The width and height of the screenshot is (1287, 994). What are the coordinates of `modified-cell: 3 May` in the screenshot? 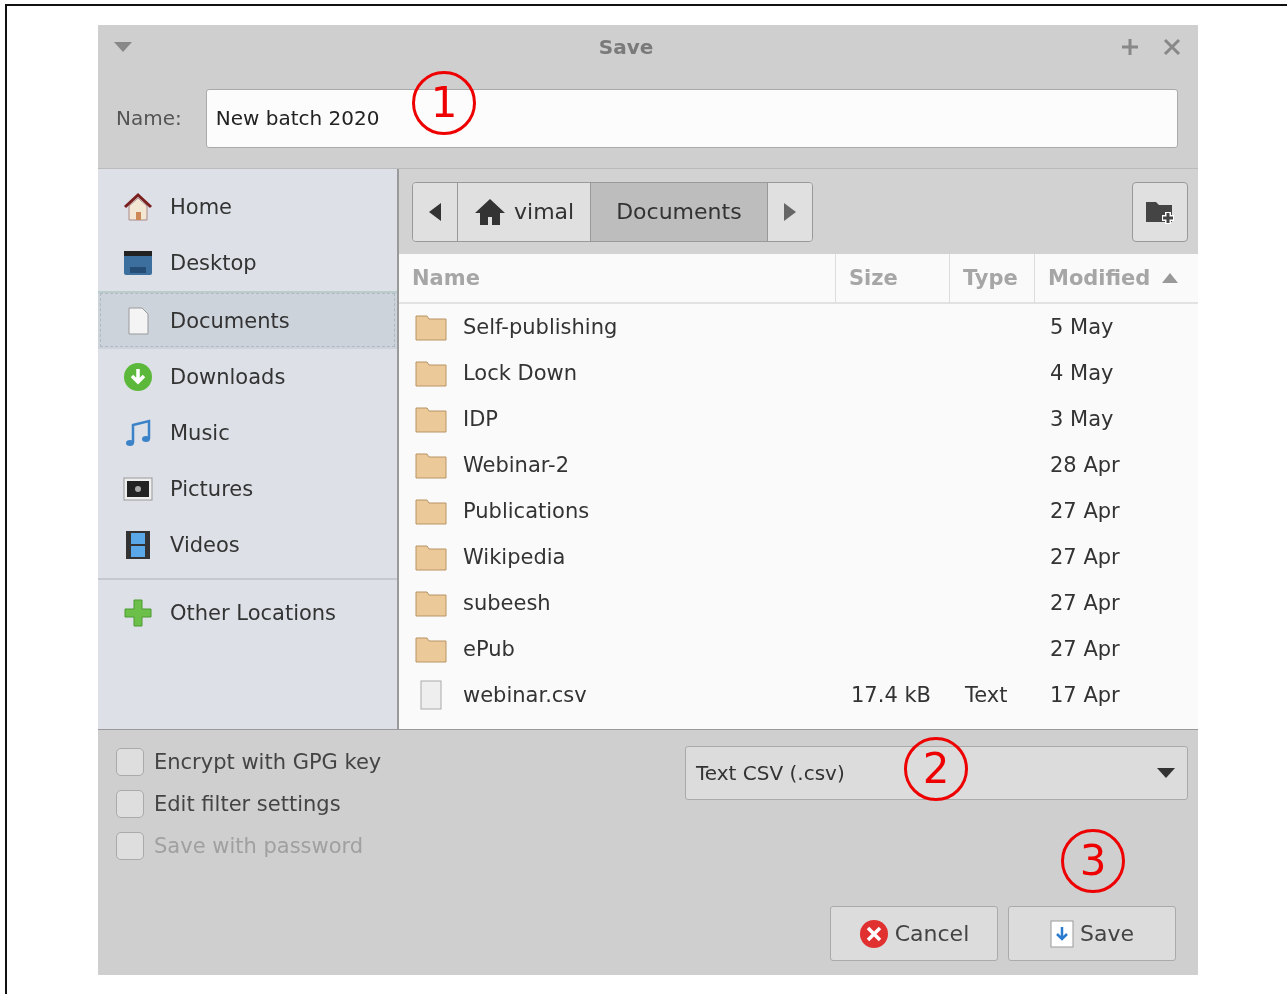 It's located at (1082, 419).